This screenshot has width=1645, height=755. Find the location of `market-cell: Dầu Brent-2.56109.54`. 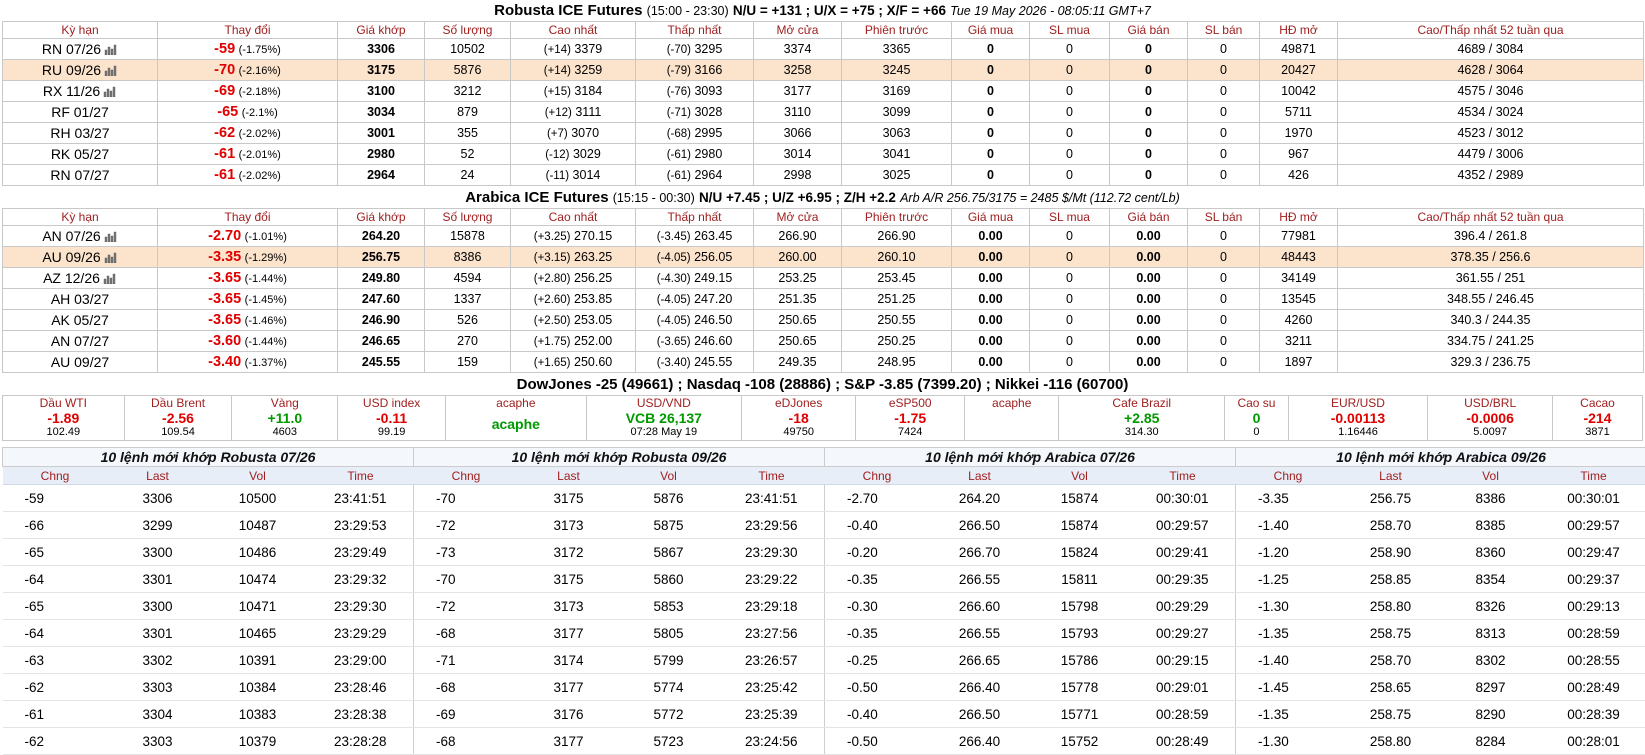

market-cell: Dầu Brent-2.56109.54 is located at coordinates (178, 418).